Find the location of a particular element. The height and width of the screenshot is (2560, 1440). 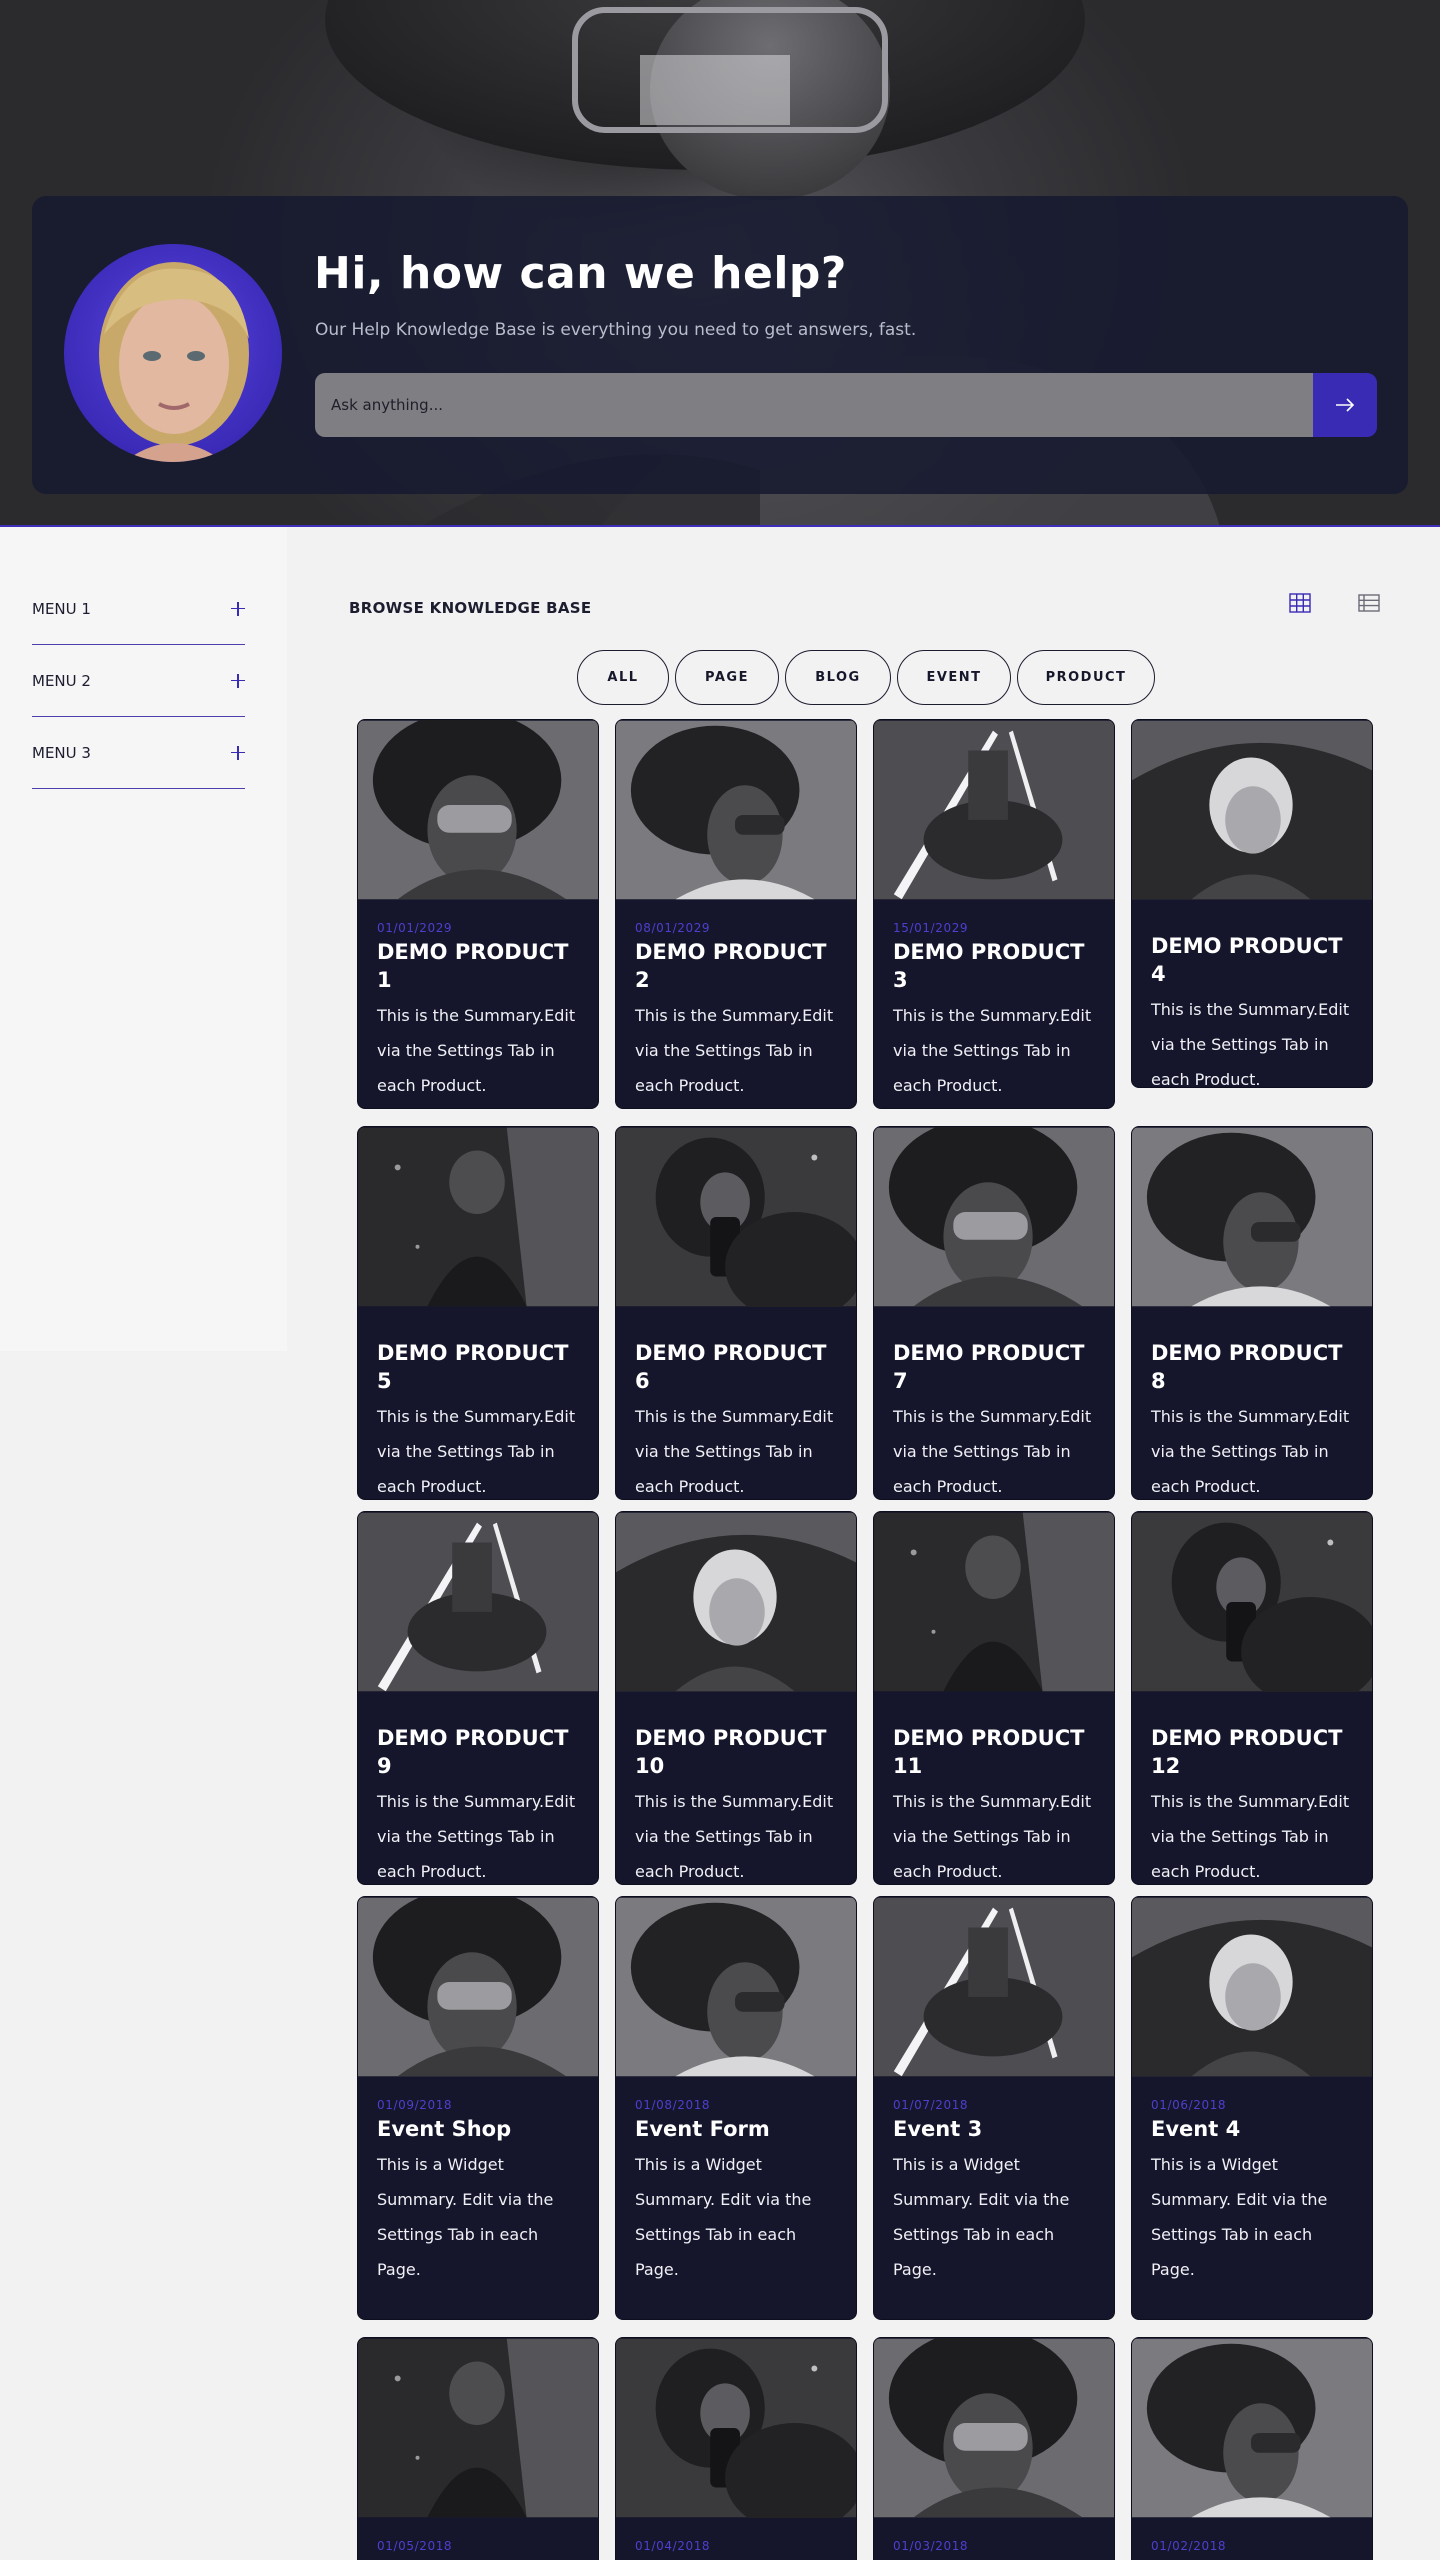

card-title: DEMO PRODUCT 8 is located at coordinates (1252, 1367).